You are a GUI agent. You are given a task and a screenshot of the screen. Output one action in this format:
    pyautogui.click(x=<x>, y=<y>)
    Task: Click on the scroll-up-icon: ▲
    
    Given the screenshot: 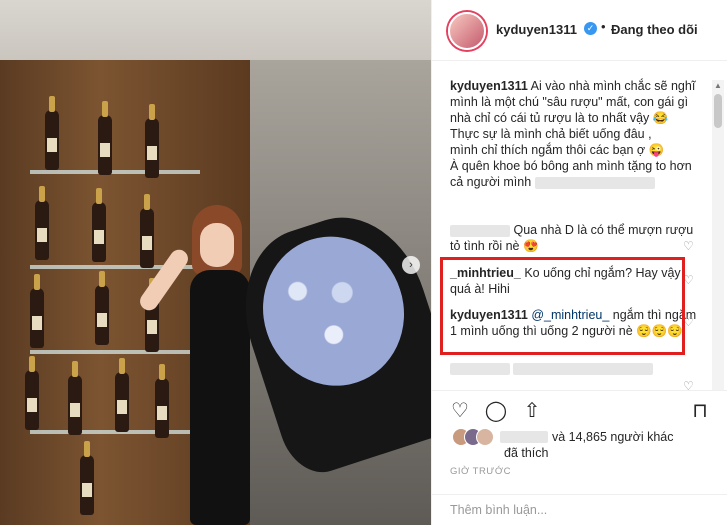 What is the action you would take?
    pyautogui.click(x=718, y=86)
    